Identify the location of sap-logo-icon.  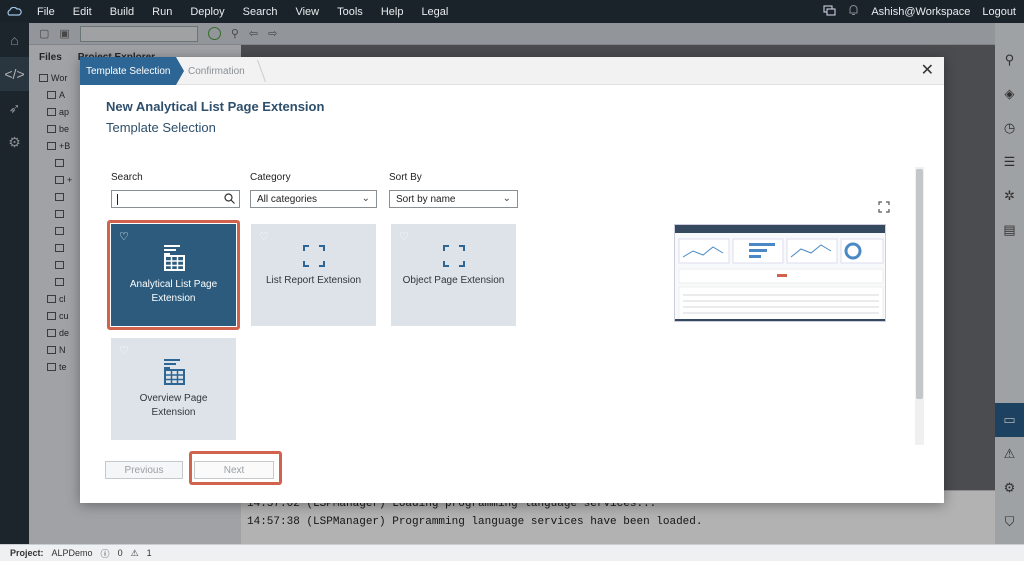
(14, 11).